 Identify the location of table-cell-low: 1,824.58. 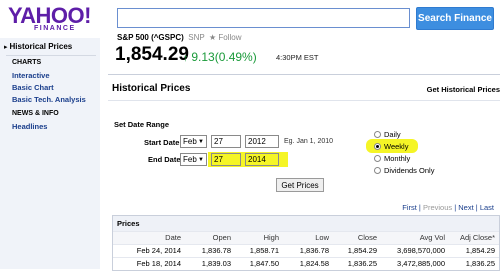
(314, 263).